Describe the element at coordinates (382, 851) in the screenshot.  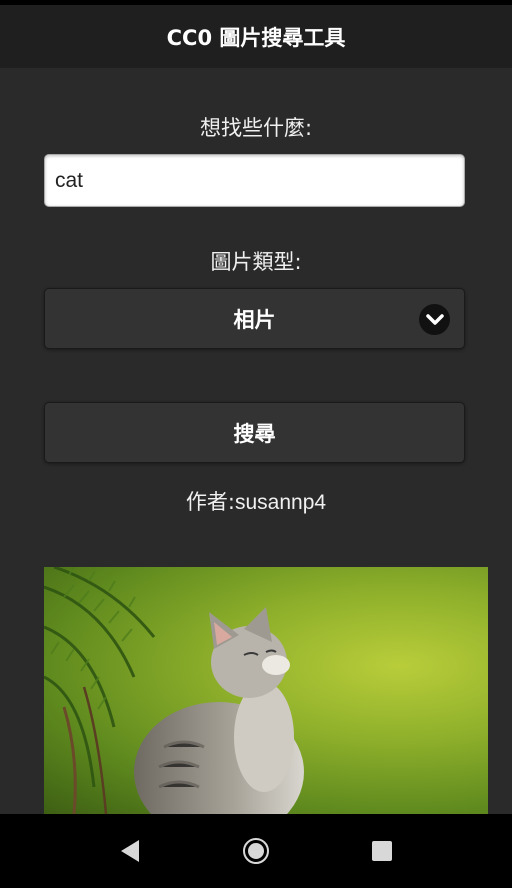
I see `recents-square-icon` at that location.